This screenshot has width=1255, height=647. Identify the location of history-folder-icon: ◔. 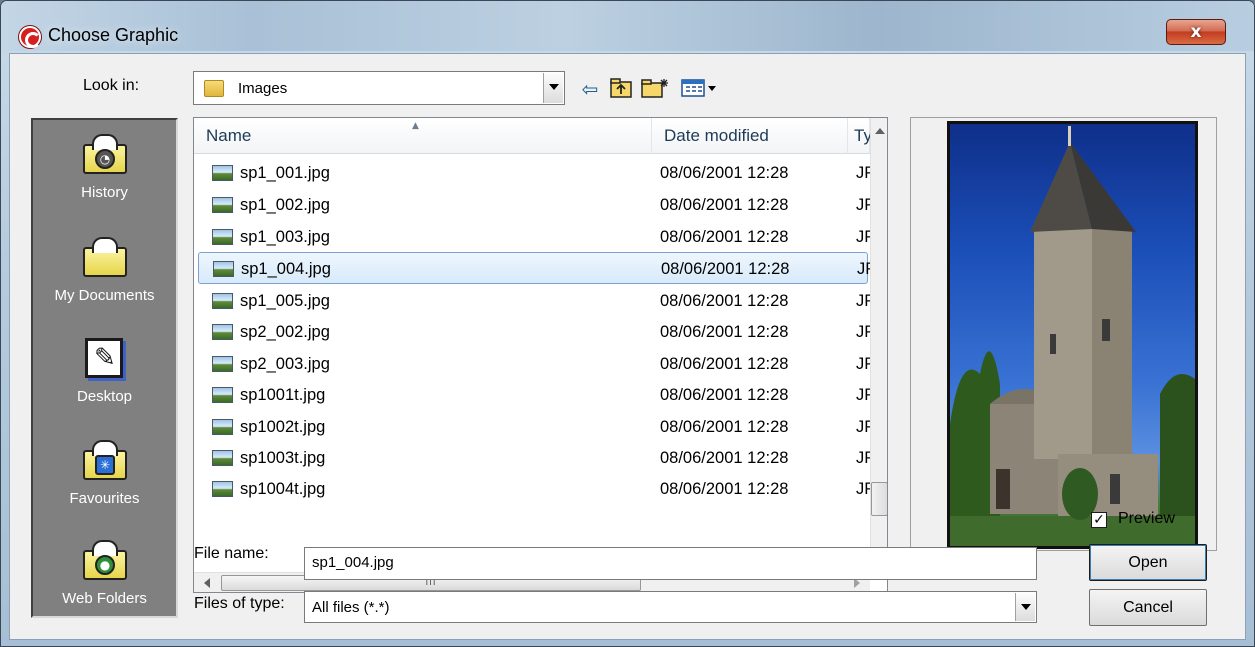
(105, 154).